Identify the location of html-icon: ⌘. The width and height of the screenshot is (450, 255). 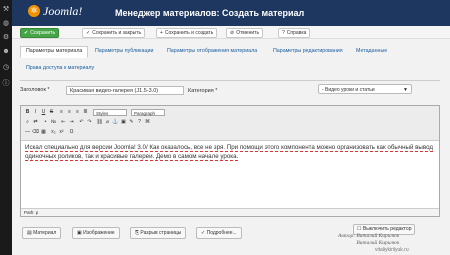
(147, 122).